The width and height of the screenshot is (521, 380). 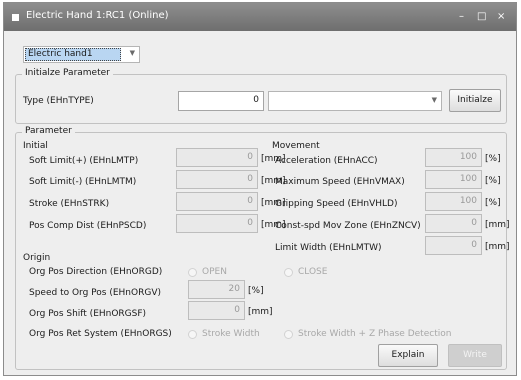 I want to click on gripping-speed-field: 100, so click(x=453, y=201).